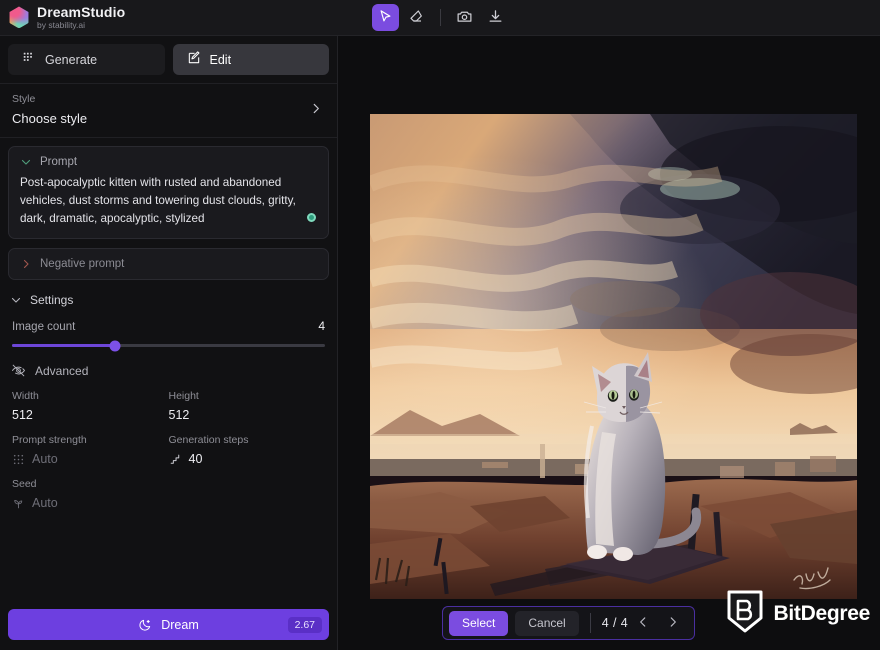 The width and height of the screenshot is (880, 650). Describe the element at coordinates (18, 503) in the screenshot. I see `sprout-icon` at that location.